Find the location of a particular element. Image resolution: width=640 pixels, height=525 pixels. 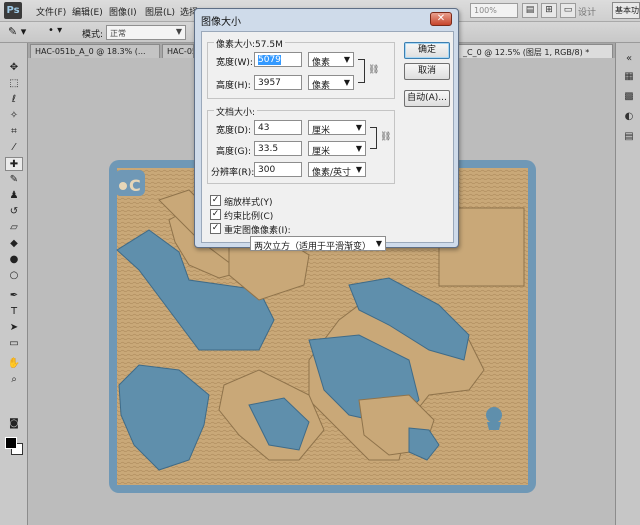

doc-width-unit: 厘米 is located at coordinates (321, 131).